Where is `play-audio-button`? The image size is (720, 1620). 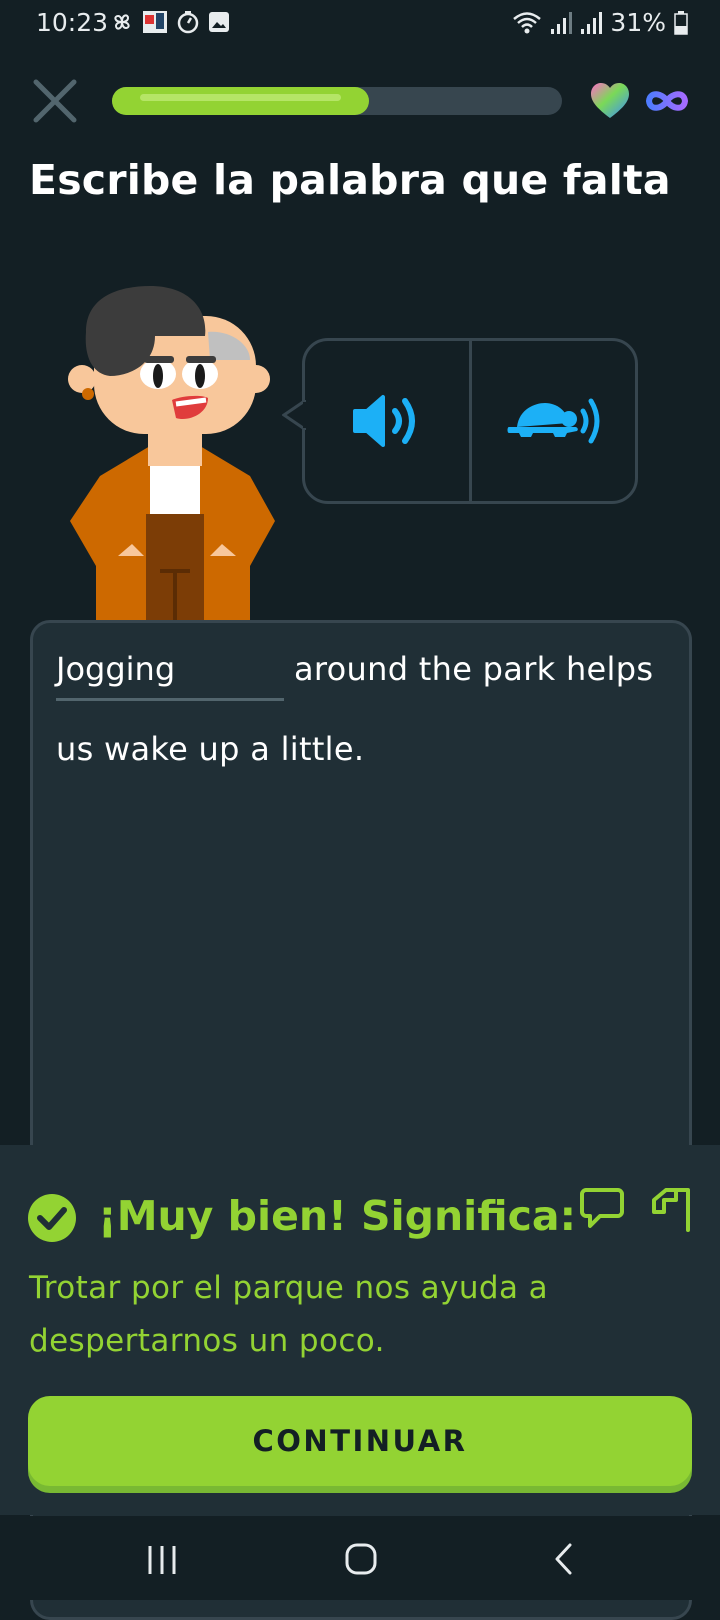 play-audio-button is located at coordinates (388, 421).